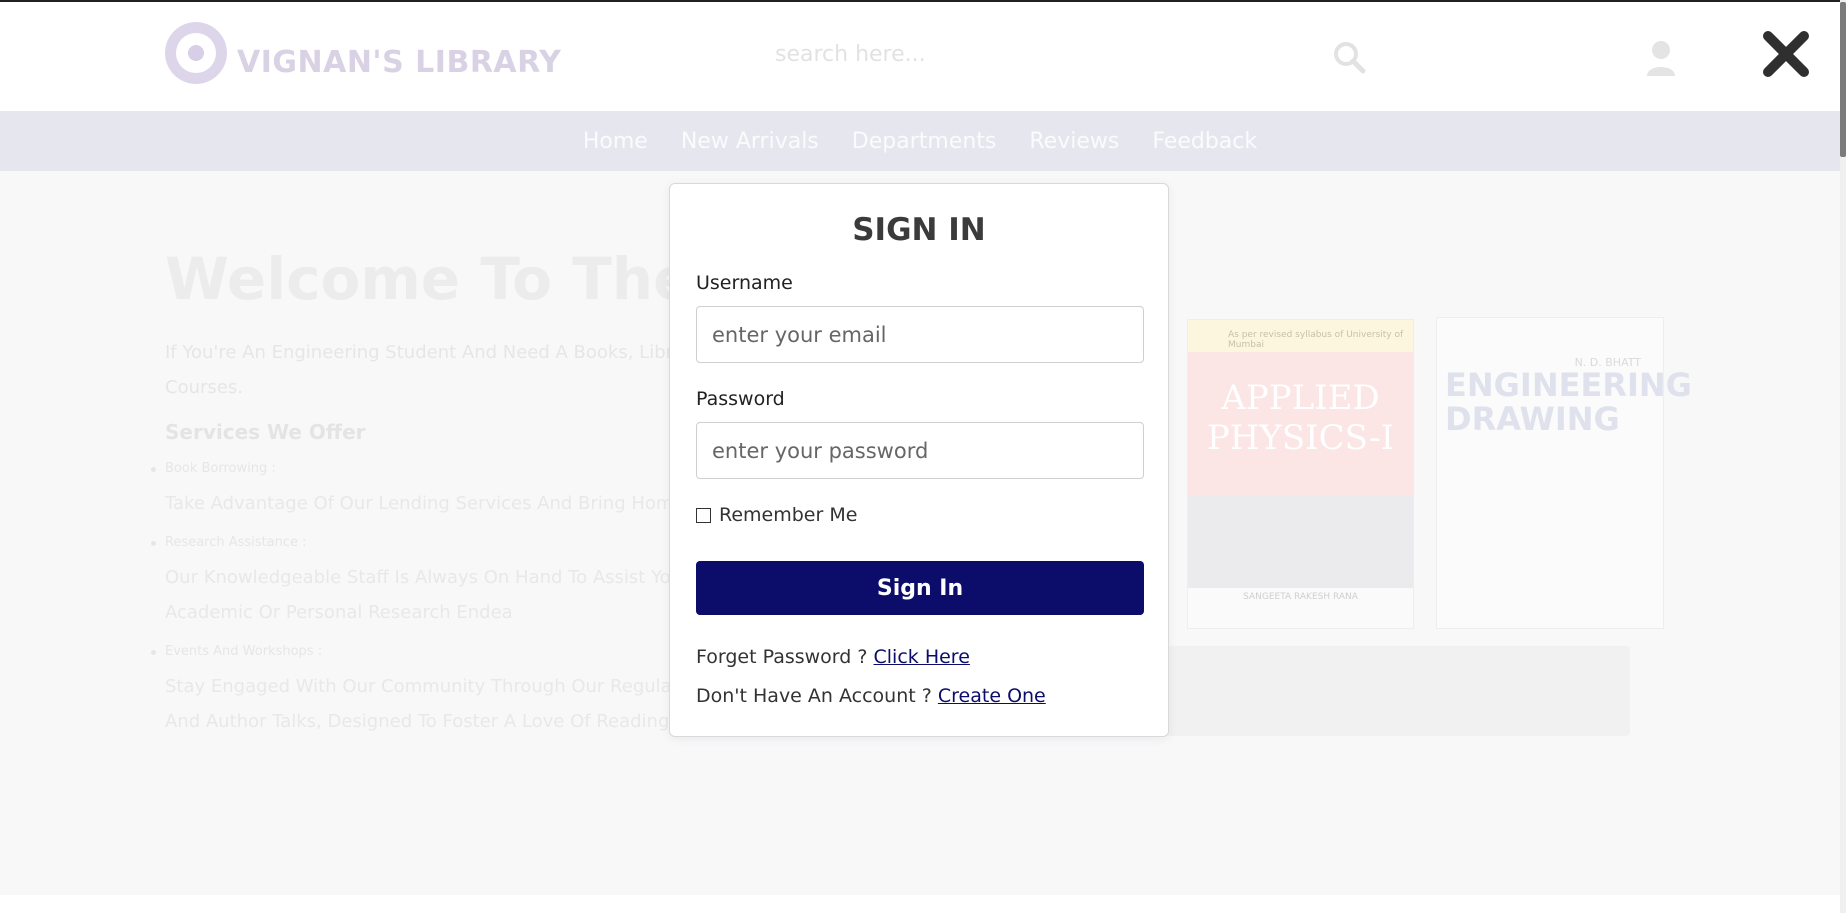 Image resolution: width=1846 pixels, height=913 pixels. What do you see at coordinates (1532, 419) in the screenshot?
I see `book-title-line: DRAWING` at bounding box center [1532, 419].